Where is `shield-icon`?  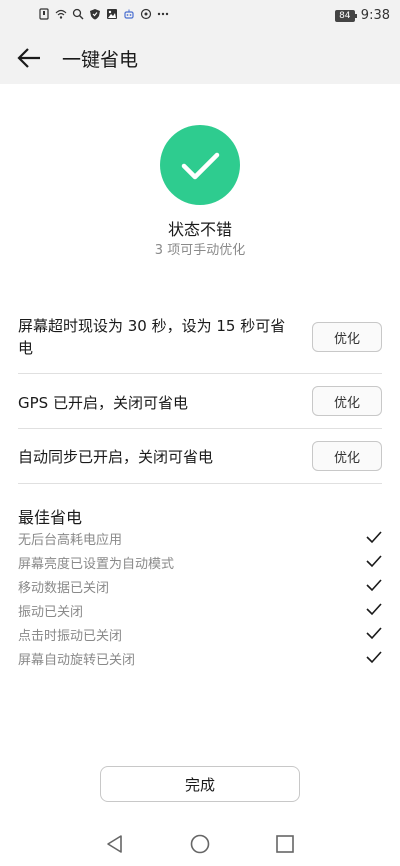
shield-icon is located at coordinates (95, 14).